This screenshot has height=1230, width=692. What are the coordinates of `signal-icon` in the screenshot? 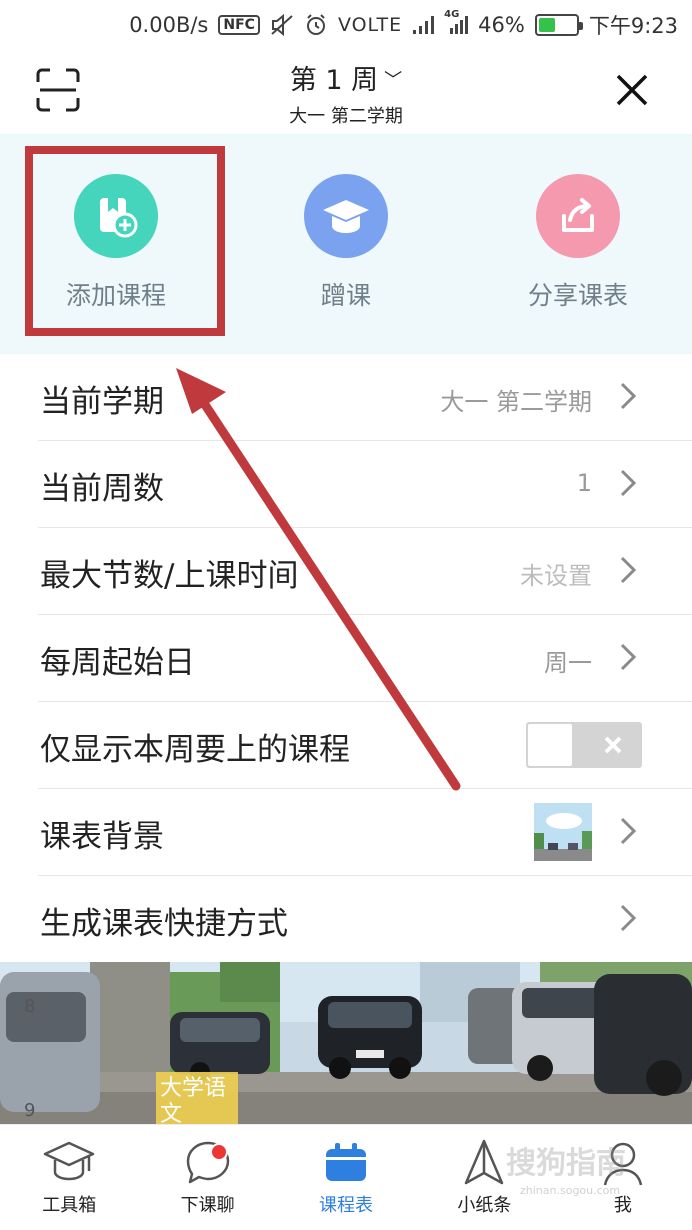 It's located at (423, 25).